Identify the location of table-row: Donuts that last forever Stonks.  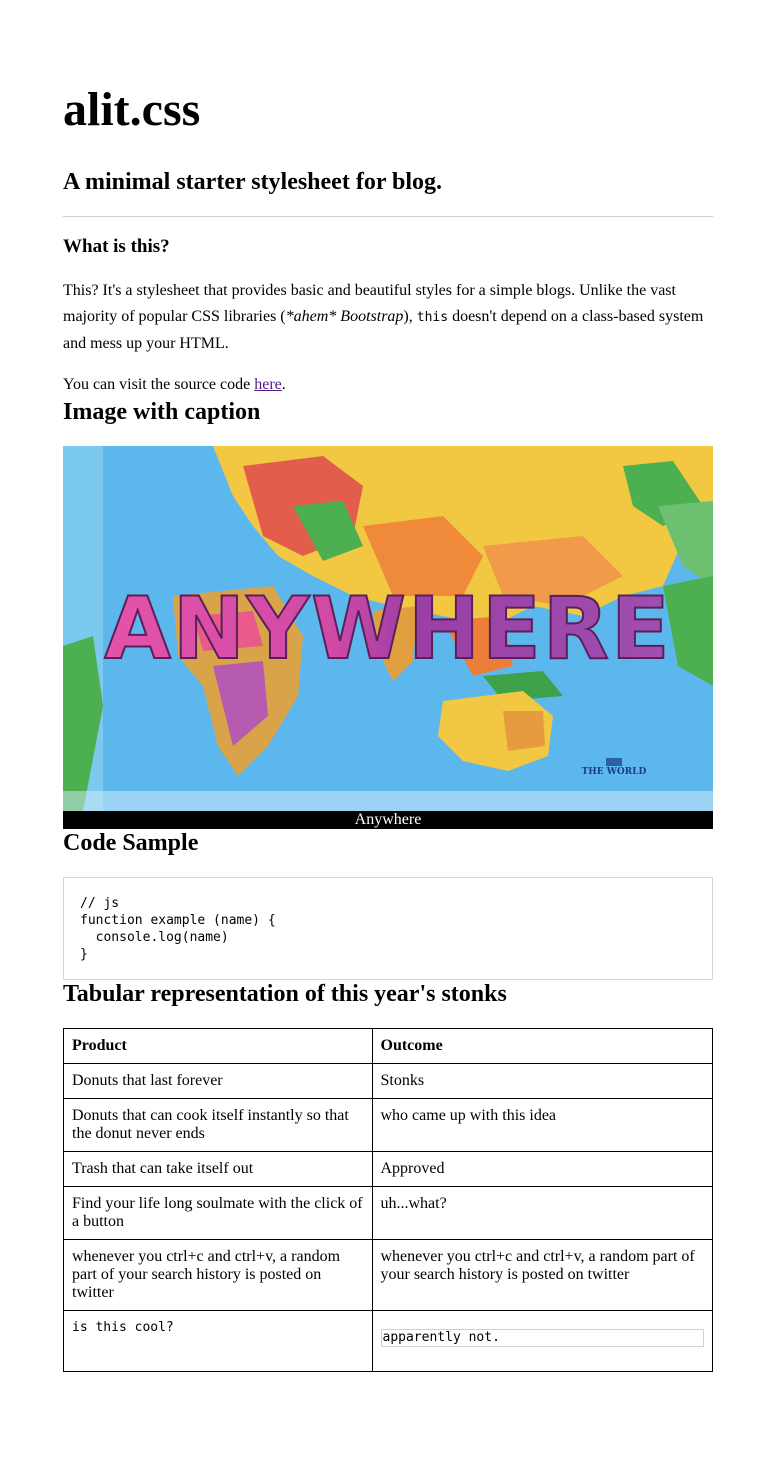
(388, 1081).